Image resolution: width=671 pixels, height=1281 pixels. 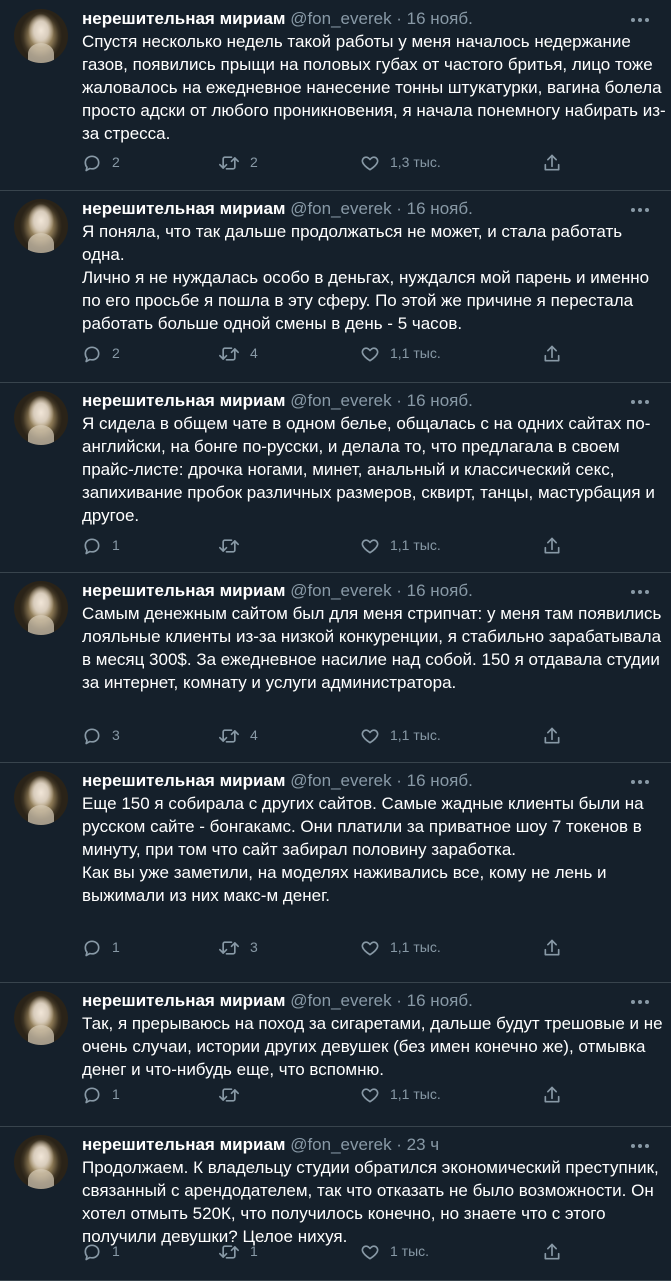 What do you see at coordinates (254, 735) in the screenshot?
I see `retweet-count: 4` at bounding box center [254, 735].